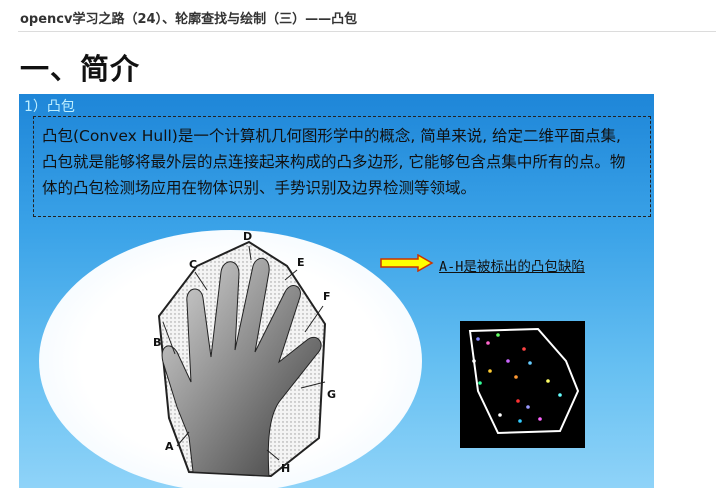 This screenshot has height=488, width=716. What do you see at coordinates (80, 69) in the screenshot?
I see `section-heading: 一、简介` at bounding box center [80, 69].